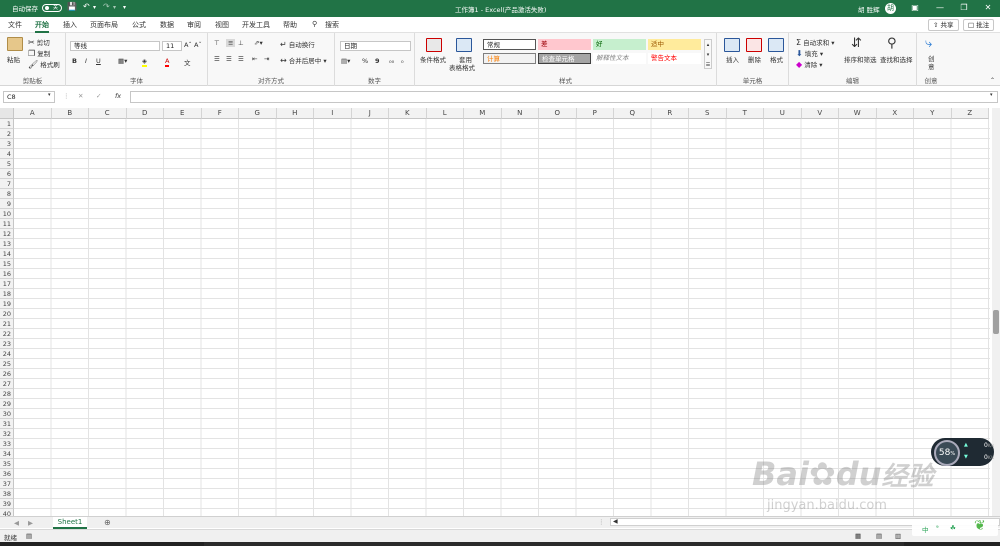  I want to click on align-center-icon: ☰, so click(229, 59).